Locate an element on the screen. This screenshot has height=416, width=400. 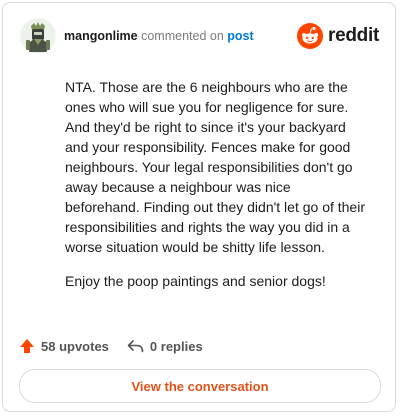
reddit-wordmark: reddit is located at coordinates (353, 35).